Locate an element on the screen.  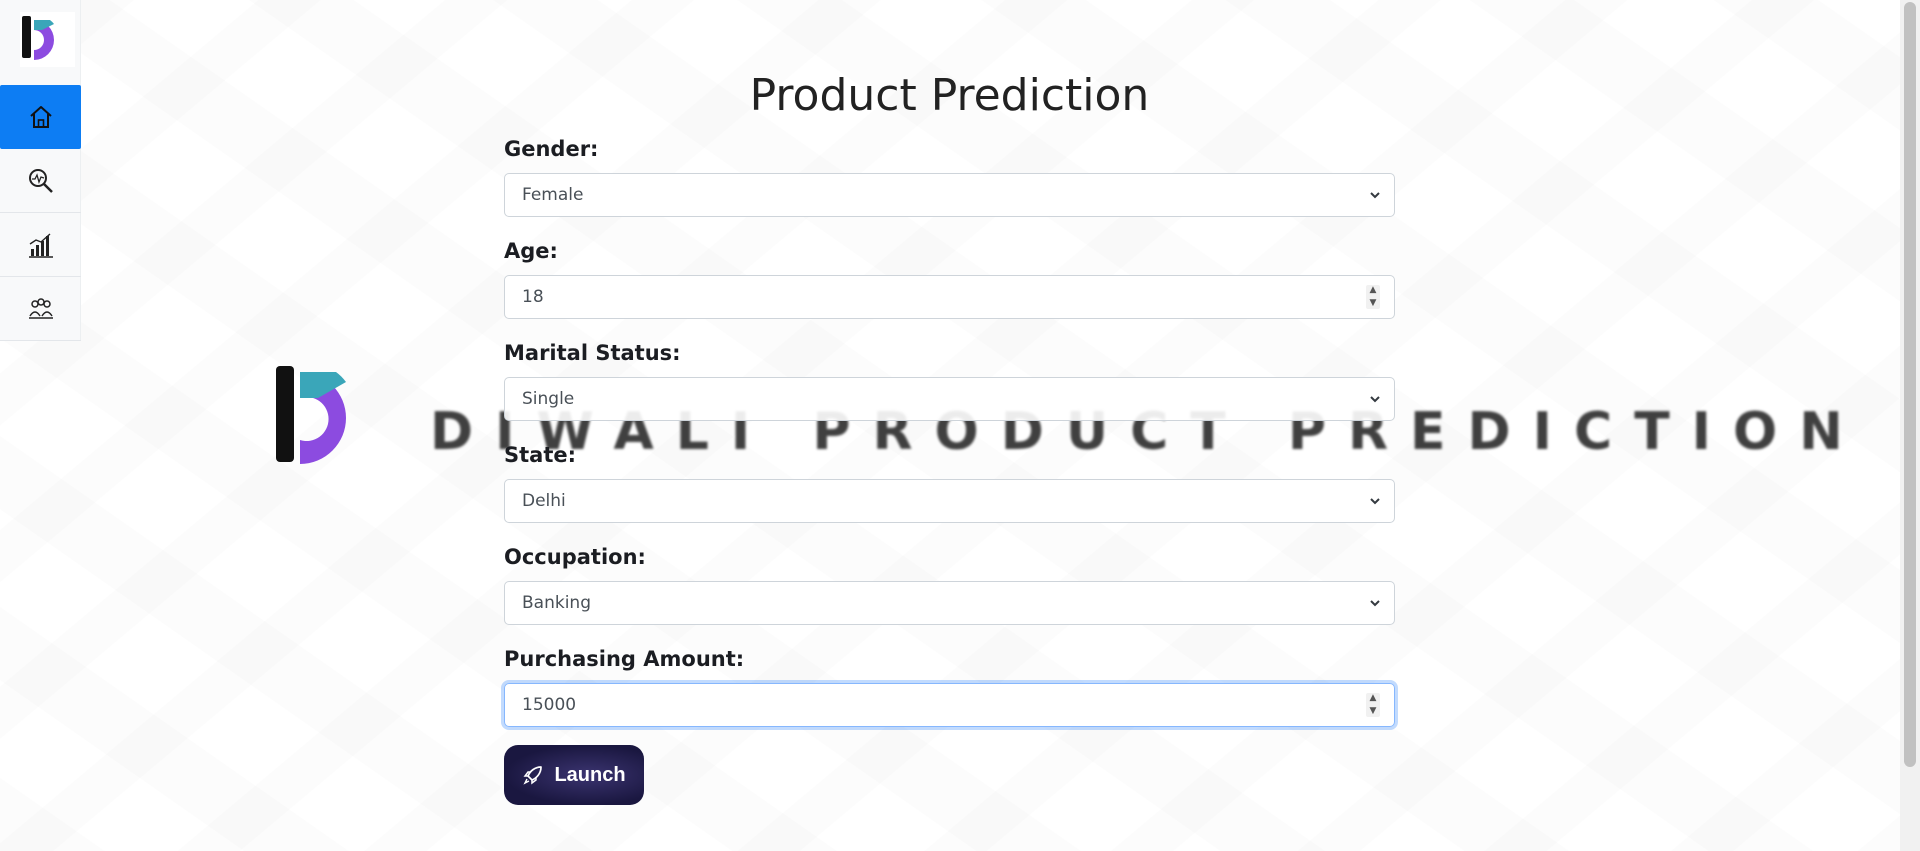
page-scrollbar is located at coordinates (1910, 425).